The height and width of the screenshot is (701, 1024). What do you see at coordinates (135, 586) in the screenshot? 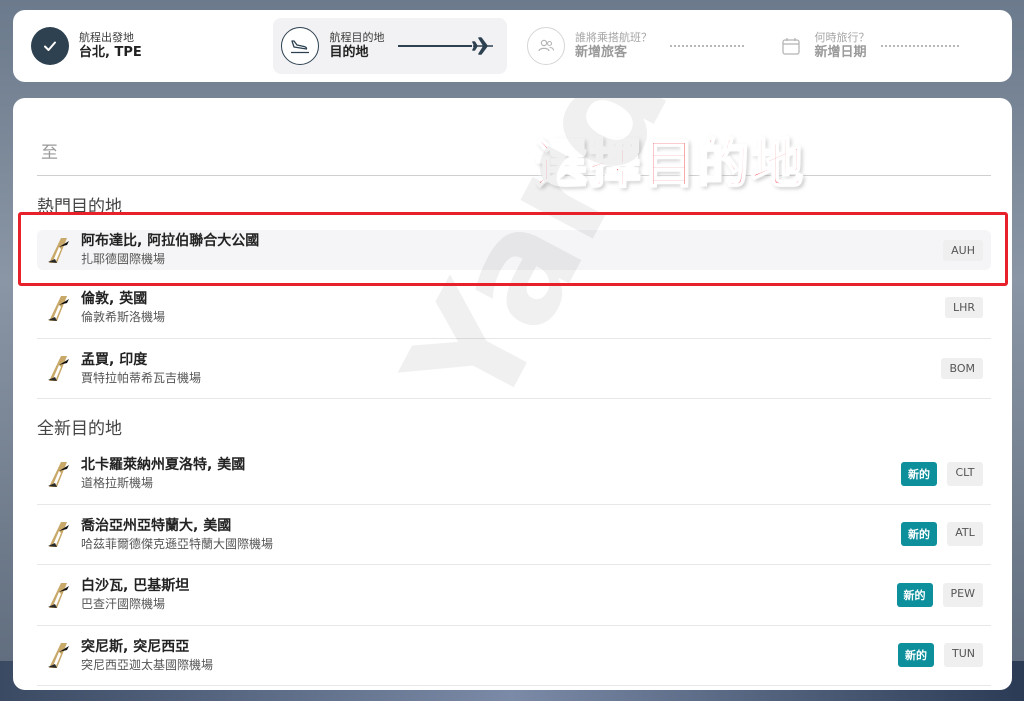
I see `destination-city: 白沙瓦, 巴基斯坦` at bounding box center [135, 586].